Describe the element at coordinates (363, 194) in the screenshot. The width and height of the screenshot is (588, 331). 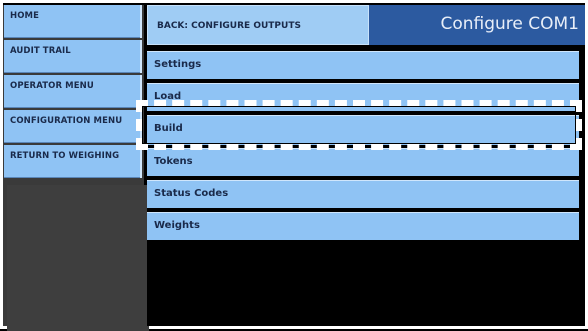
I see `menu-item-status-codes: Status Codes` at that location.